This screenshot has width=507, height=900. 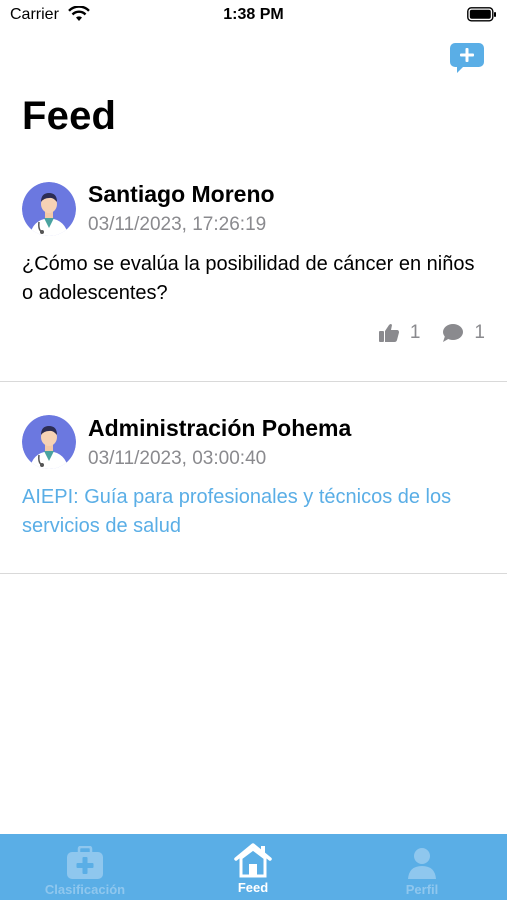 I want to click on tab-feed: Feed, so click(x=253, y=867).